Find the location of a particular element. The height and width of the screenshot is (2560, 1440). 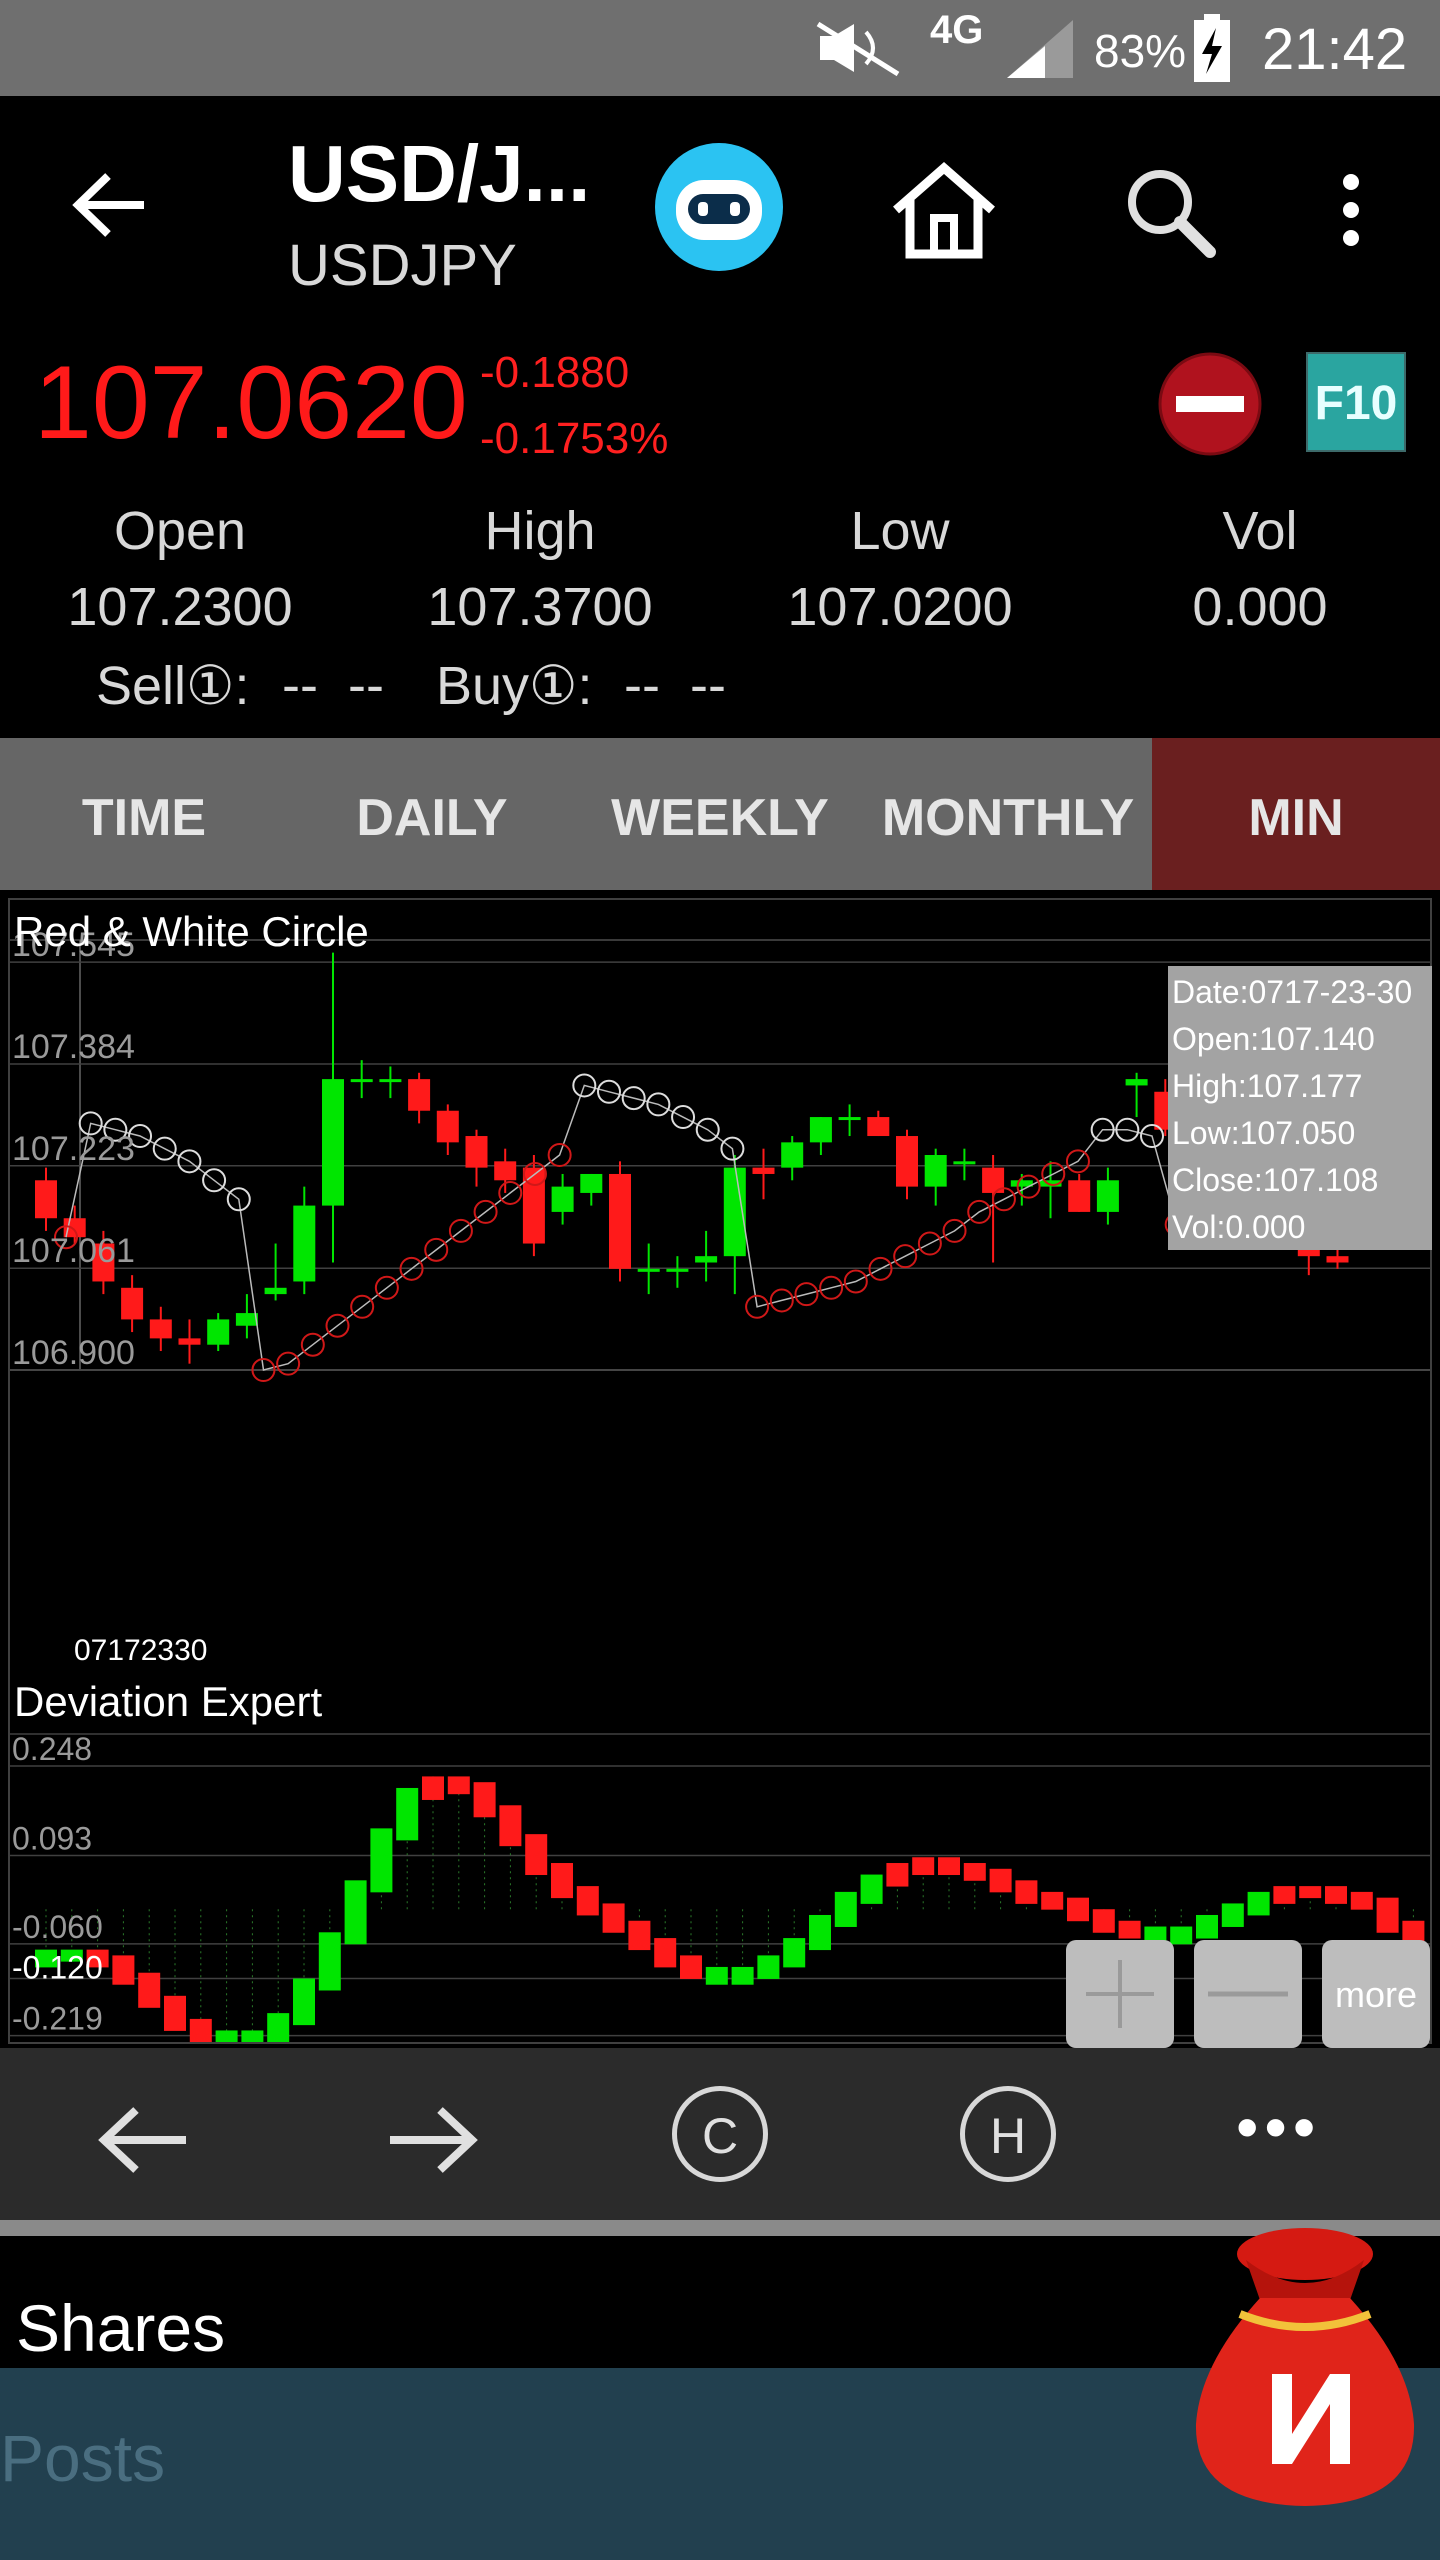

tab-min: MIN is located at coordinates (1296, 814).